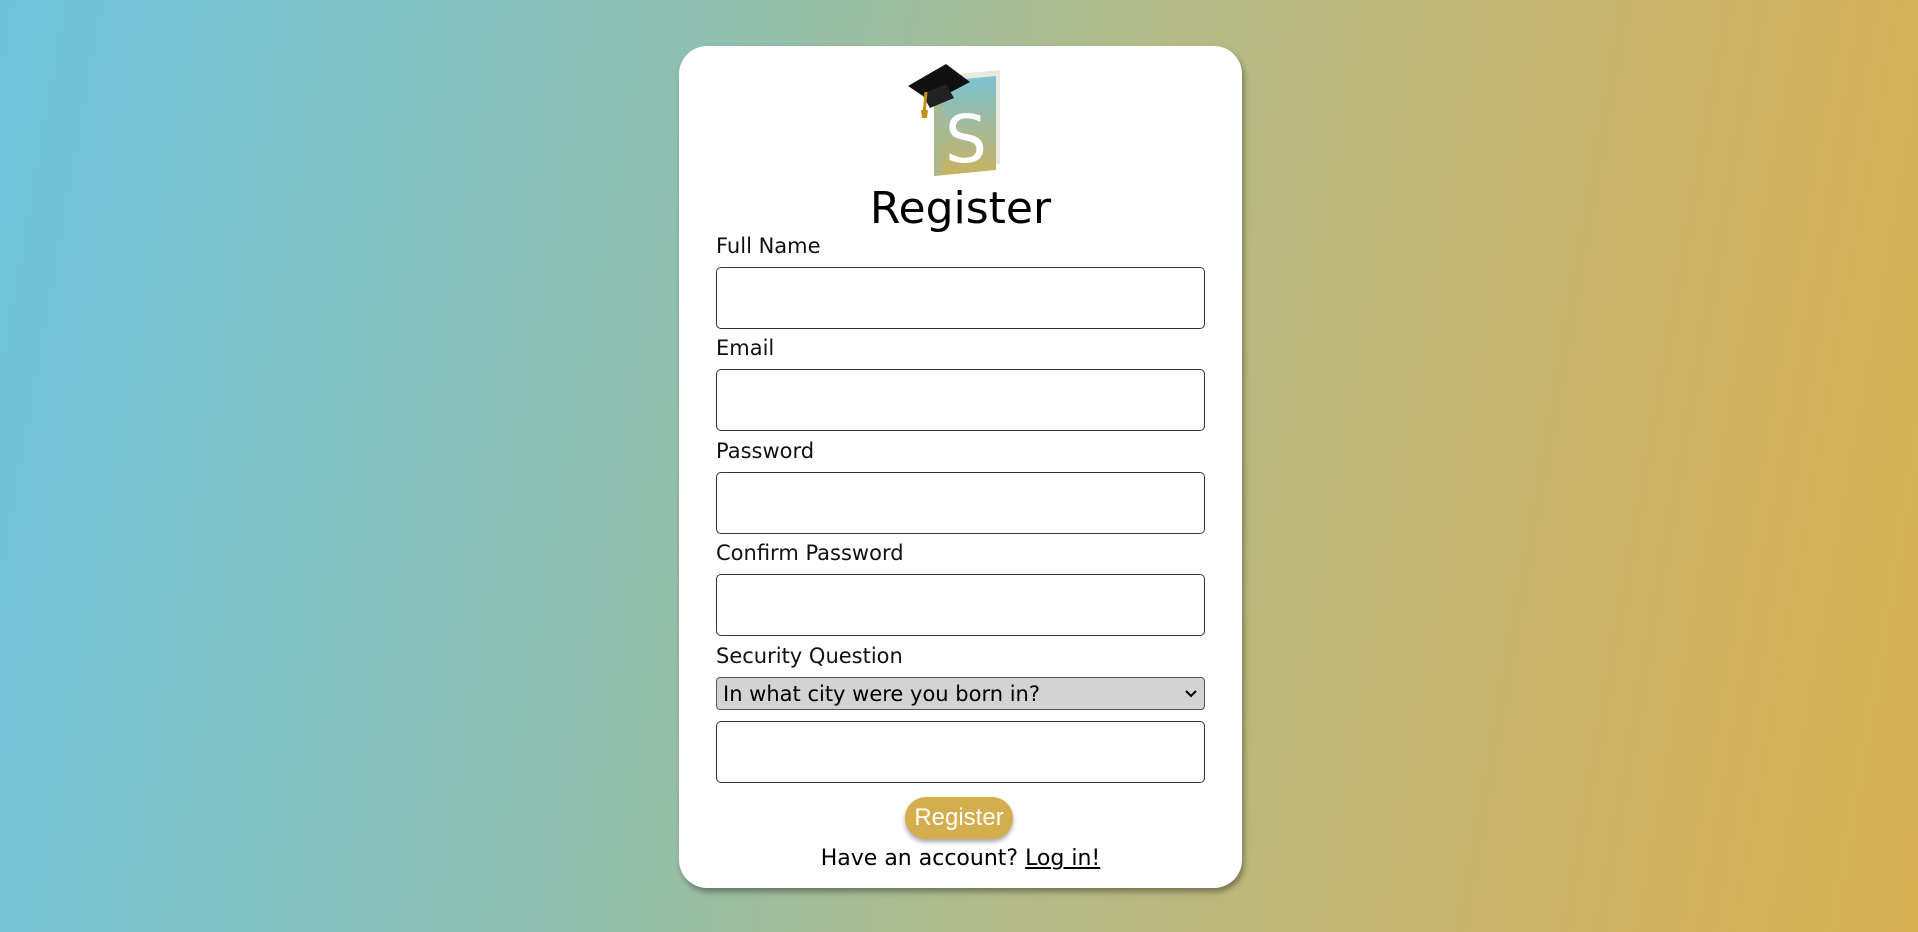 This screenshot has height=932, width=1918. Describe the element at coordinates (966, 139) in the screenshot. I see `logo-letter: S` at that location.